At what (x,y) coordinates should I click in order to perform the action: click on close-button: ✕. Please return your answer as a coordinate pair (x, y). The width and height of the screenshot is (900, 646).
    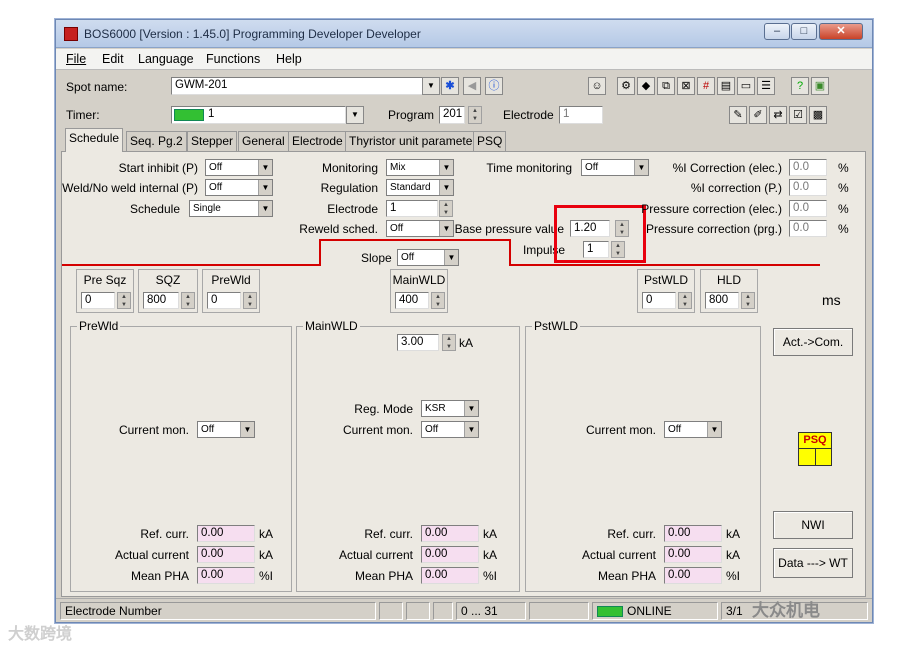
    Looking at the image, I should click on (841, 31).